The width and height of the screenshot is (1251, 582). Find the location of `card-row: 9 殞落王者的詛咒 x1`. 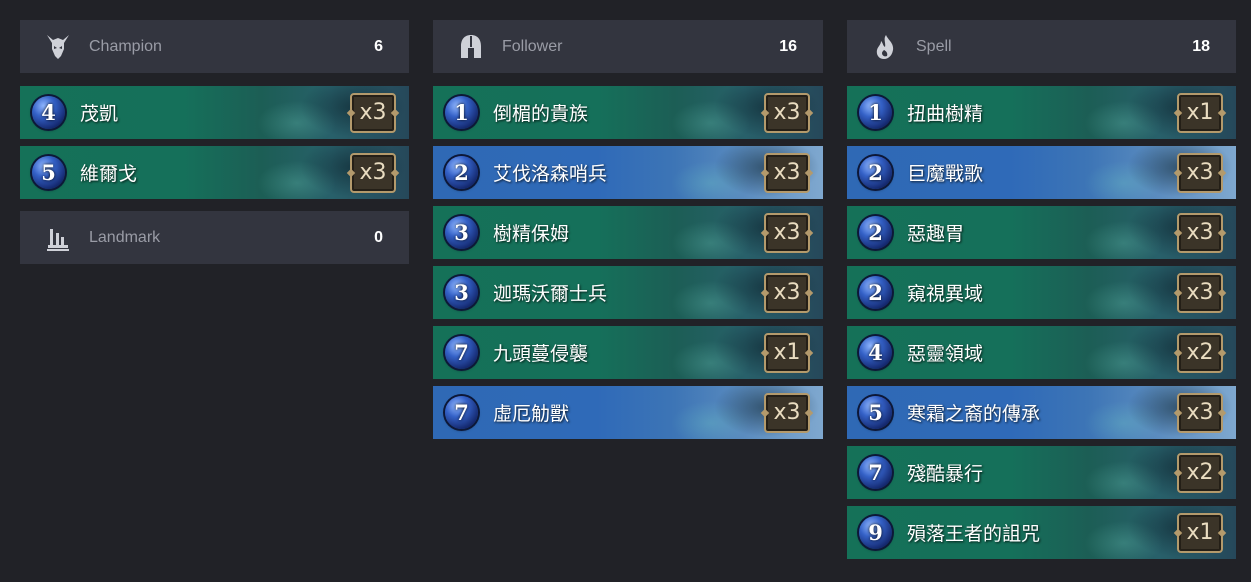

card-row: 9 殞落王者的詛咒 x1 is located at coordinates (1041, 532).